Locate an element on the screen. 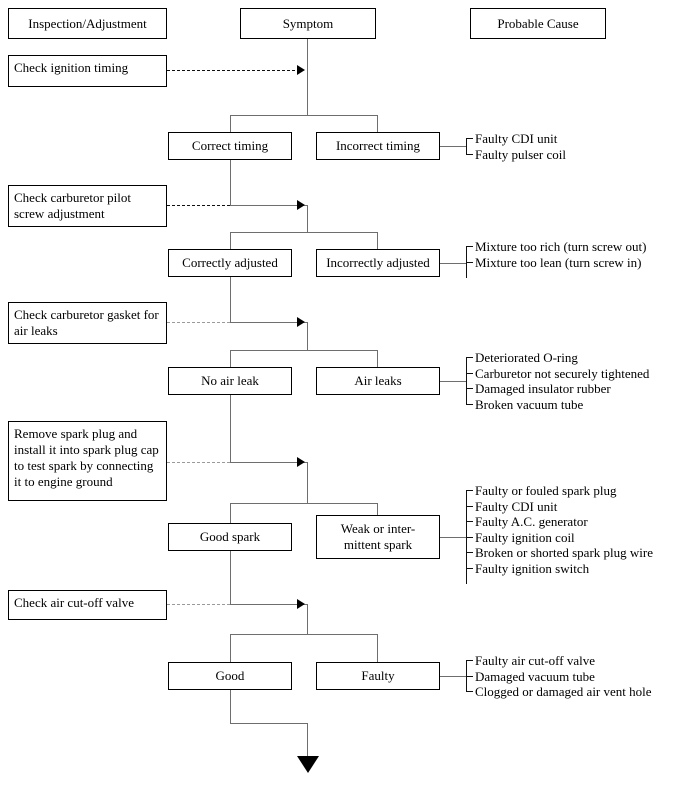 The height and width of the screenshot is (796, 675). branch-label-good-spark: Good spark is located at coordinates (230, 536).